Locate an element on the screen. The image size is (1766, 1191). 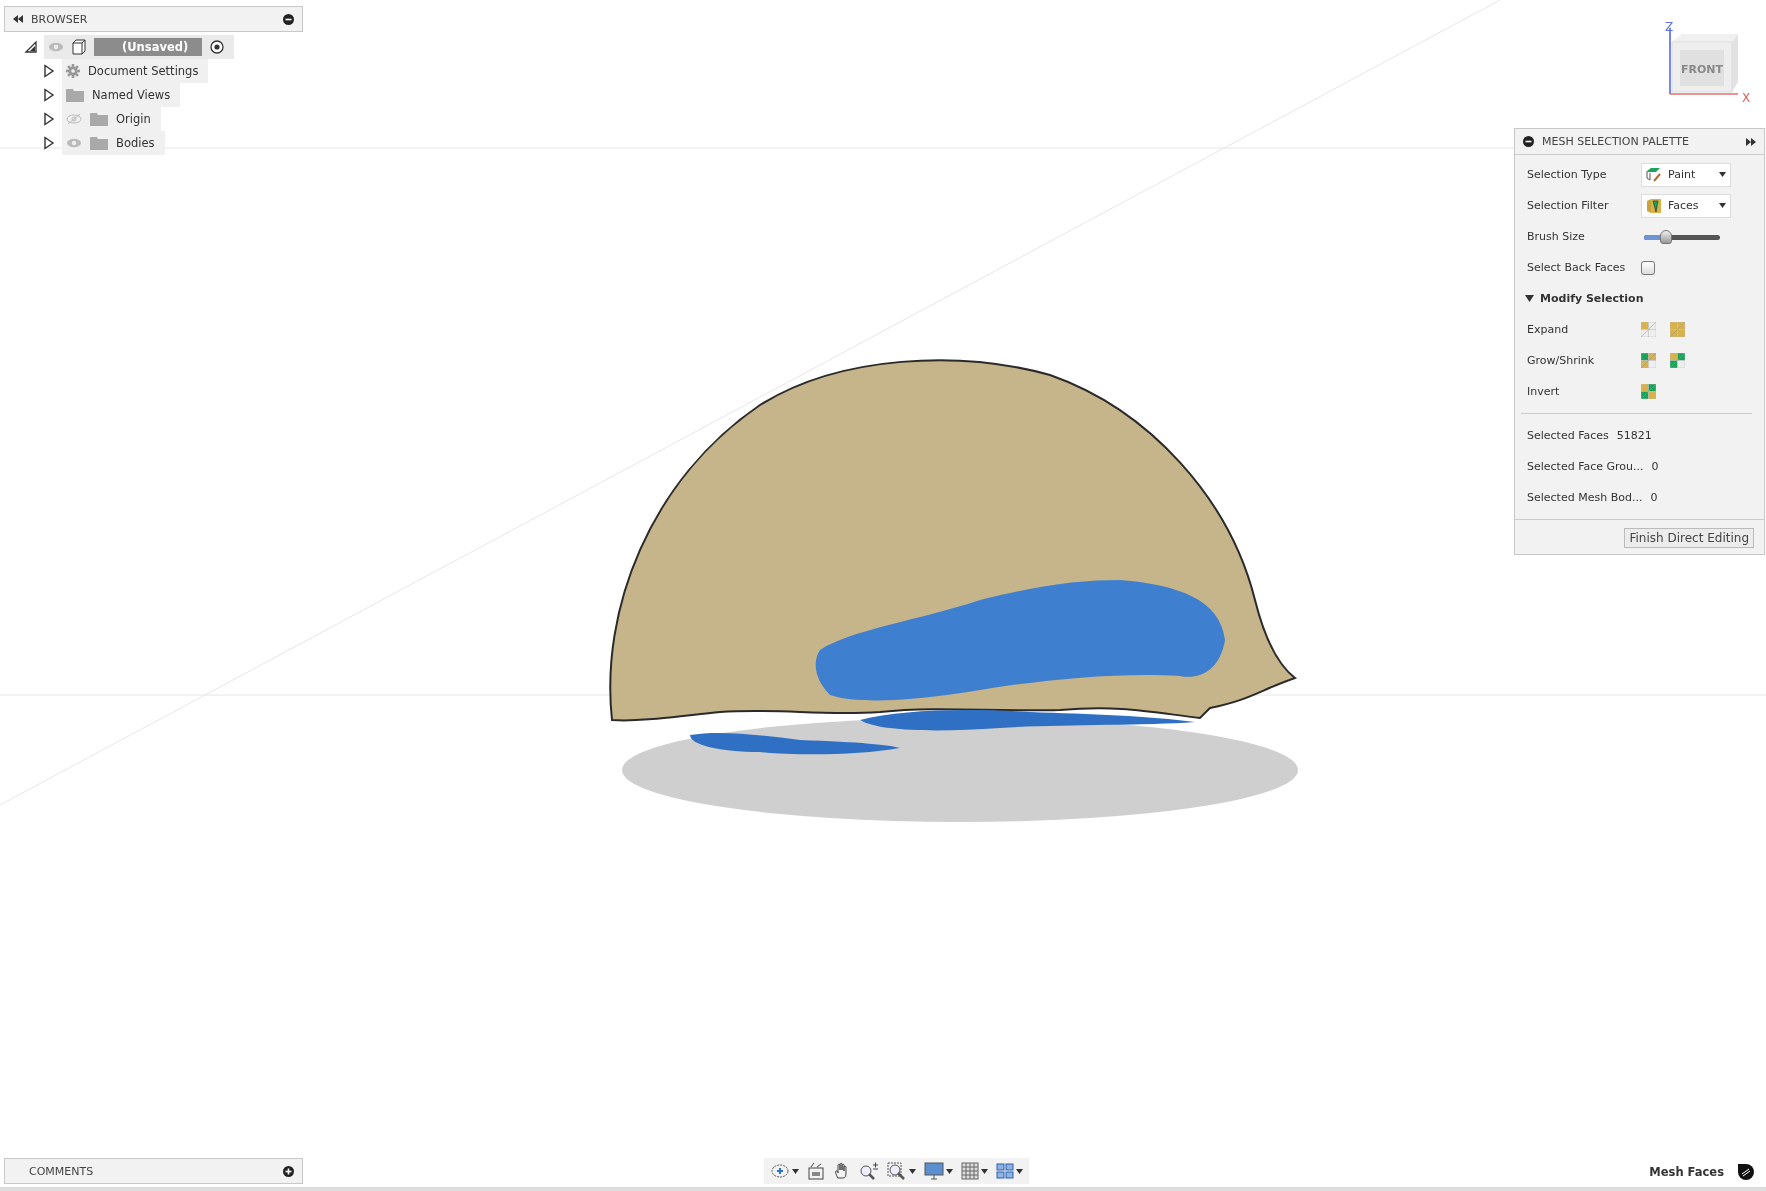
dropdown: Faces is located at coordinates (1686, 205).